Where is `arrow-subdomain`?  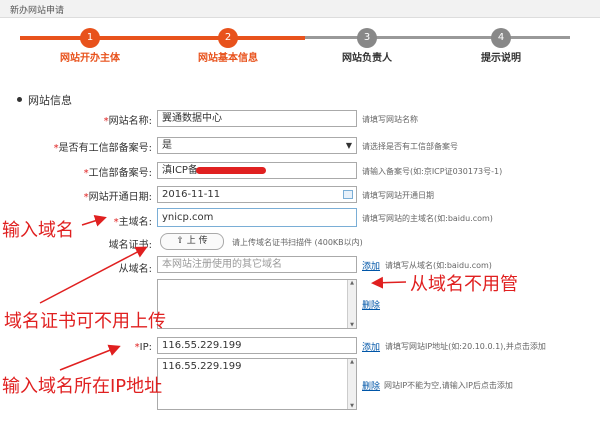
arrow-subdomain is located at coordinates (389, 282).